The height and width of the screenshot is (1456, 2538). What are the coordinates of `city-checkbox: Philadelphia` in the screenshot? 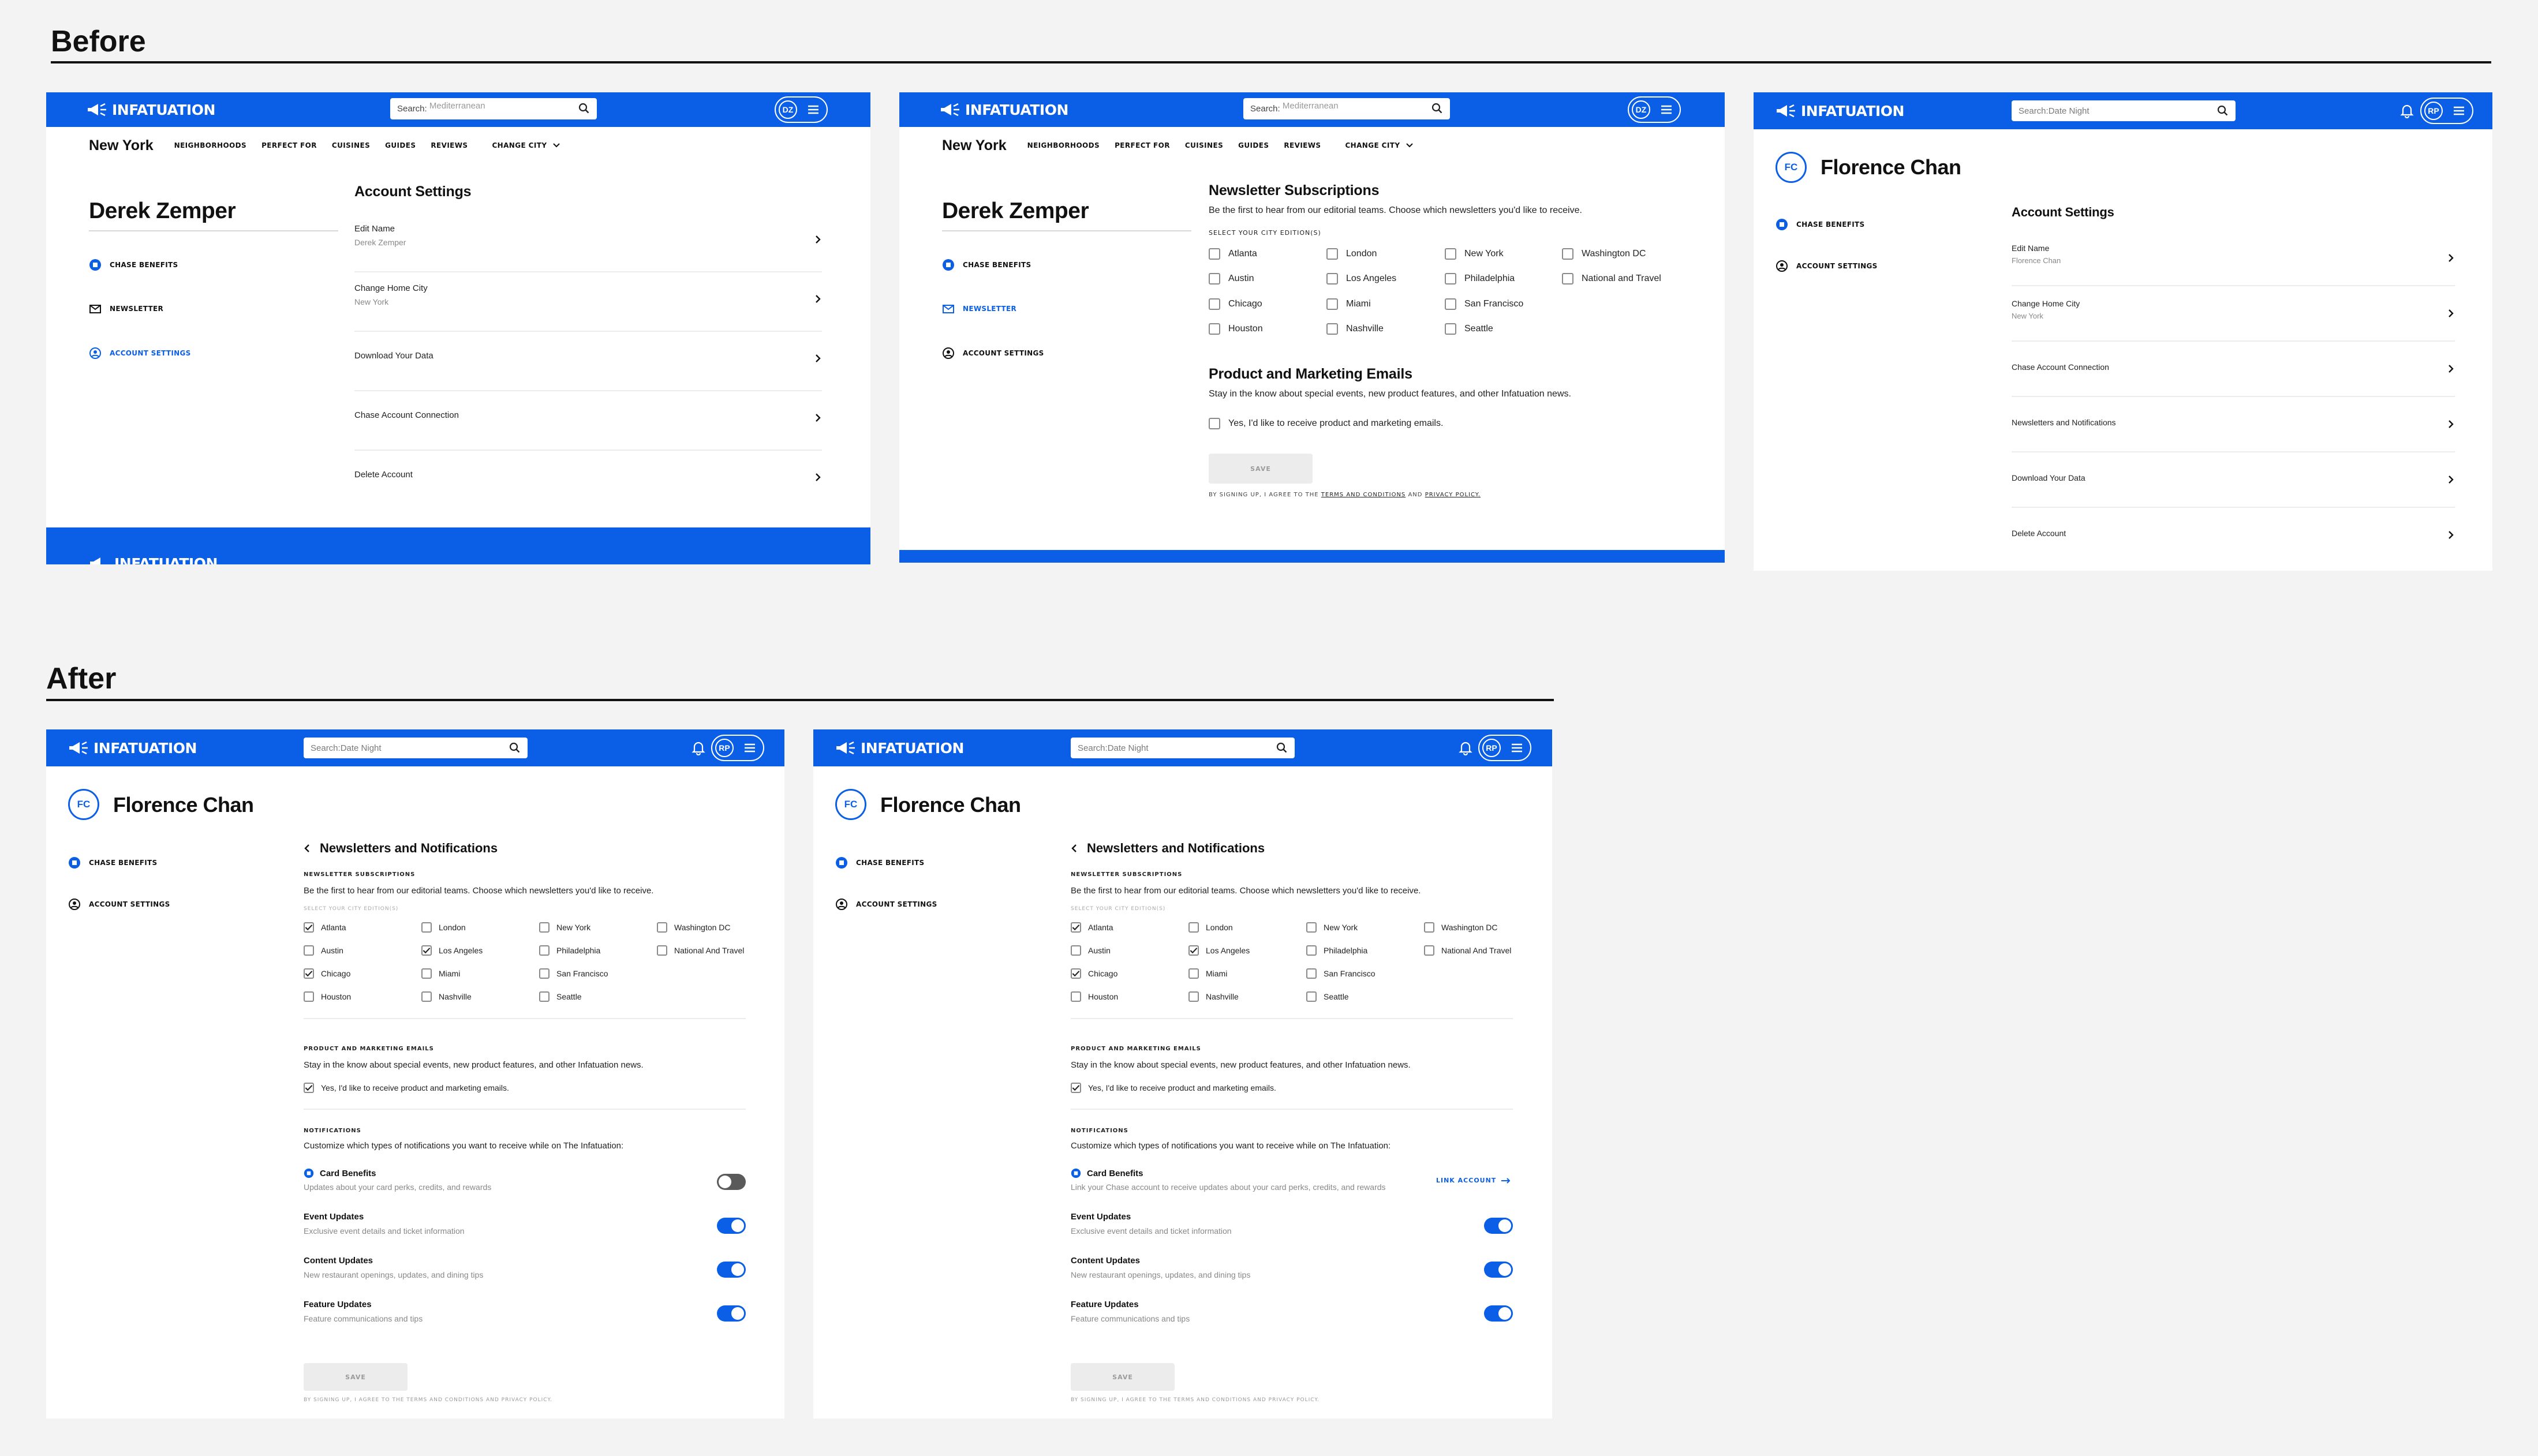 It's located at (569, 951).